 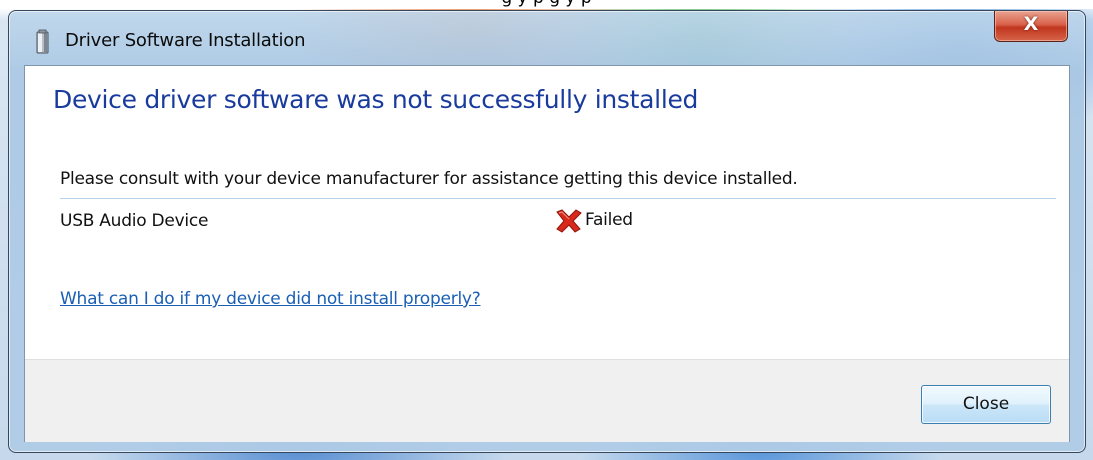 I want to click on window-title: Driver Software Installation, so click(x=185, y=40).